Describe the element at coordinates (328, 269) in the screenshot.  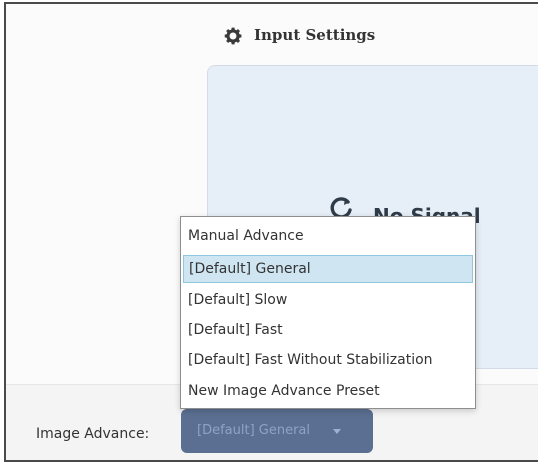
I see `dropdown-option-default-general: [Default] General` at that location.